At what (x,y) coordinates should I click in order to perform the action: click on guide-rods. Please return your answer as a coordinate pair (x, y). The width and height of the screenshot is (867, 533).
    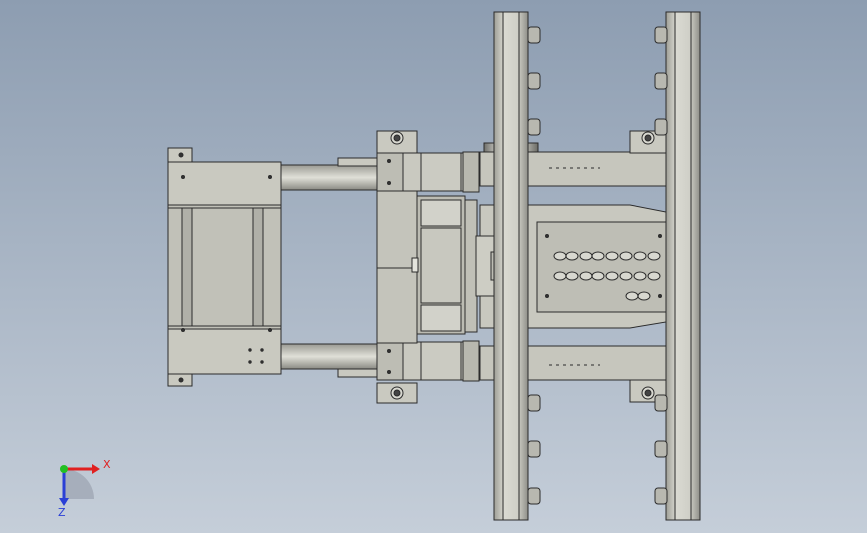
    Looking at the image, I should click on (329, 267).